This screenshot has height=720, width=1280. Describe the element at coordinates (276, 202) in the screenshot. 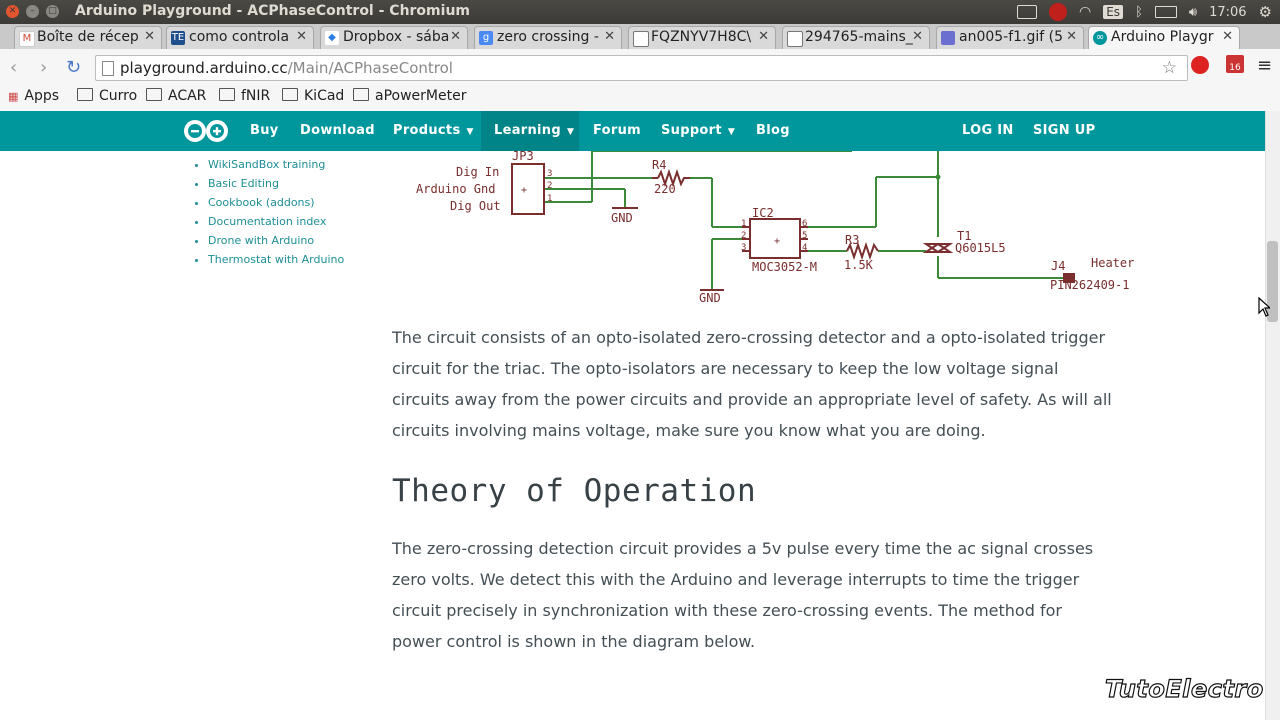

I see `sidebar-link: Cookbook (addons)` at that location.